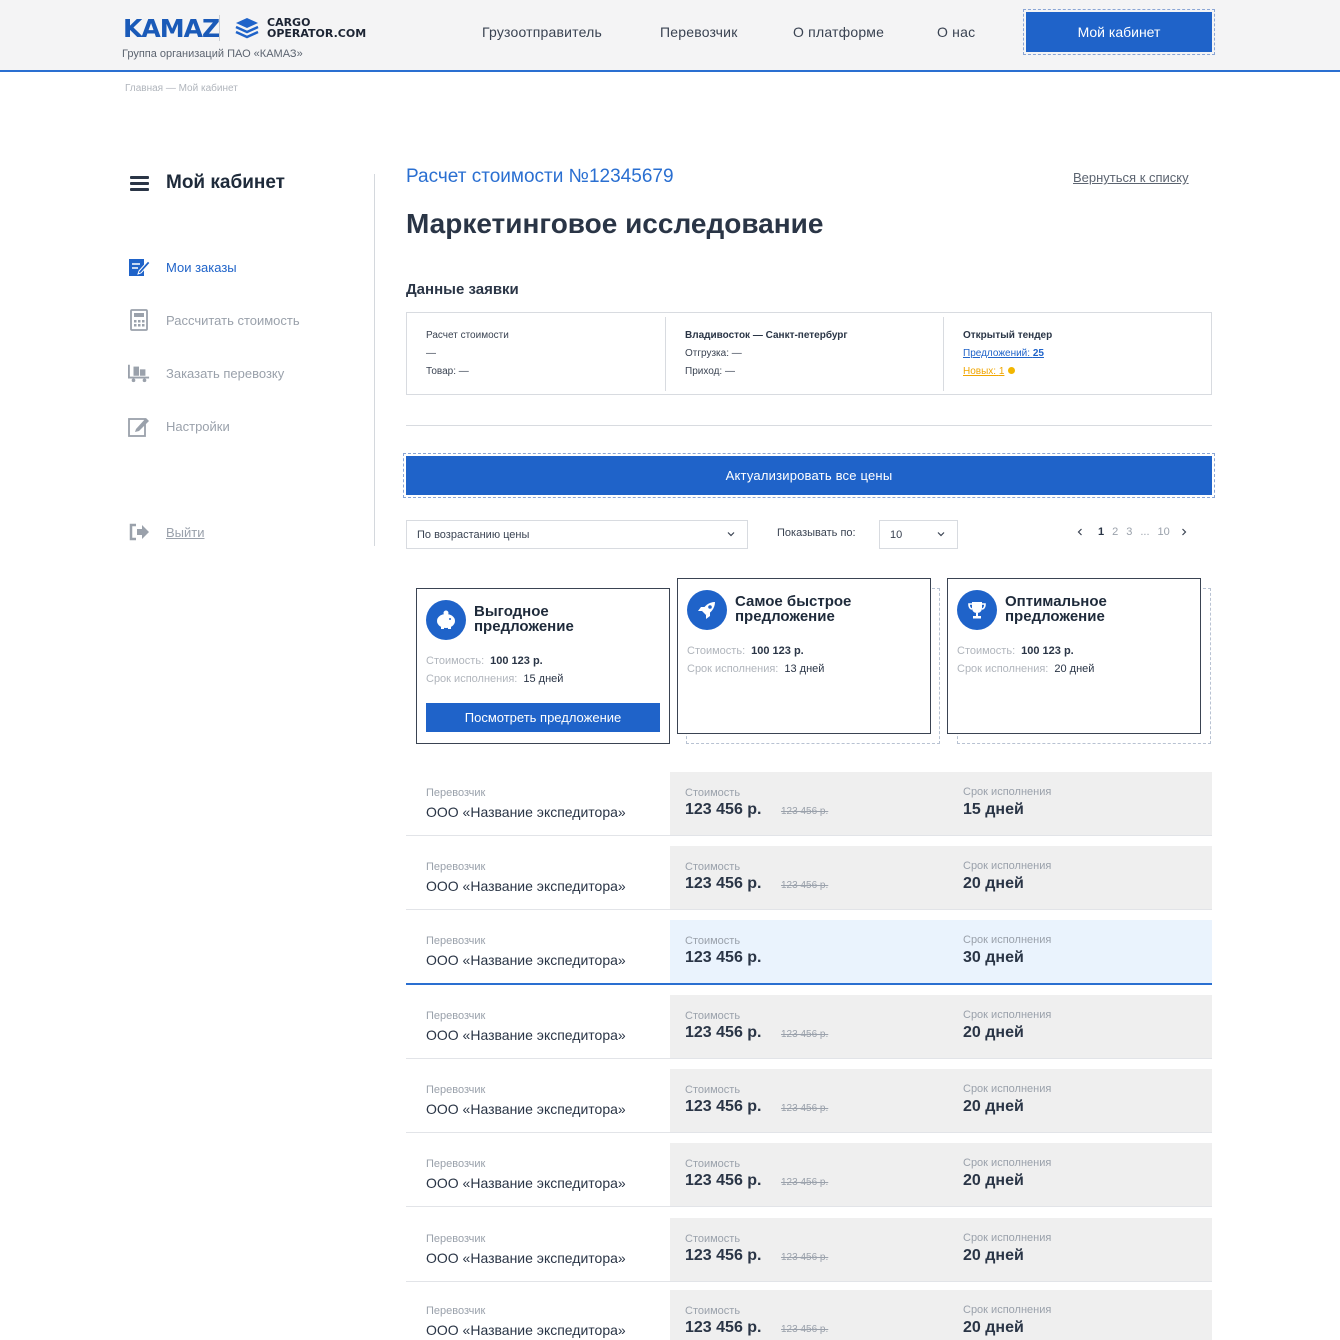  I want to click on sidebar-item-label: Рассчитать стоимость, so click(233, 320).